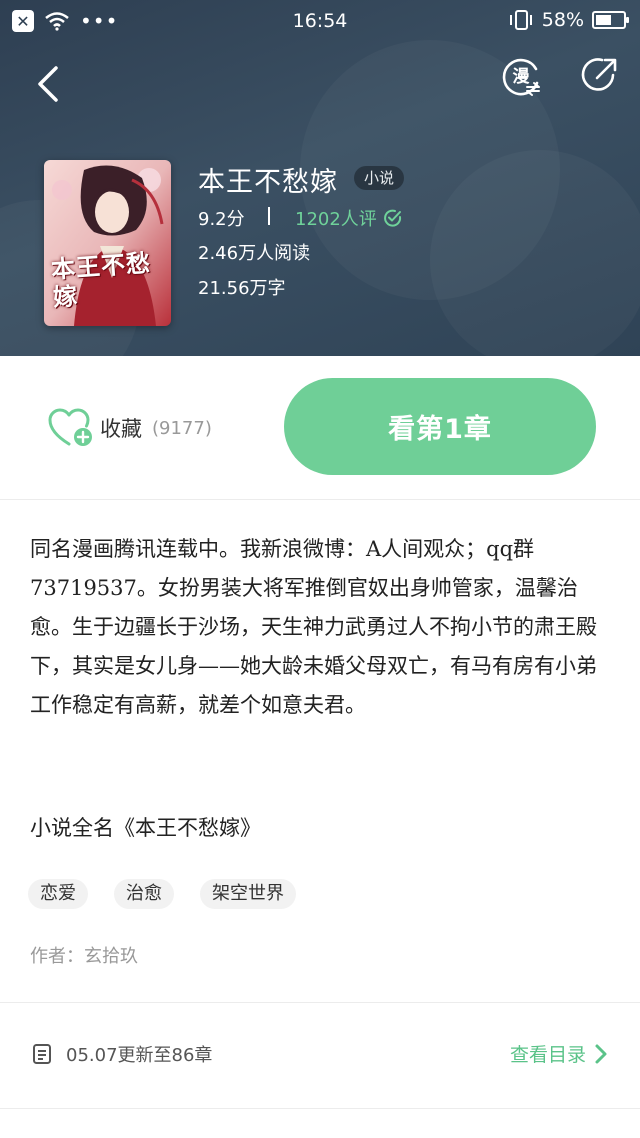 This screenshot has width=640, height=1138. I want to click on read-first-chapter-button: 看第1章, so click(440, 426).